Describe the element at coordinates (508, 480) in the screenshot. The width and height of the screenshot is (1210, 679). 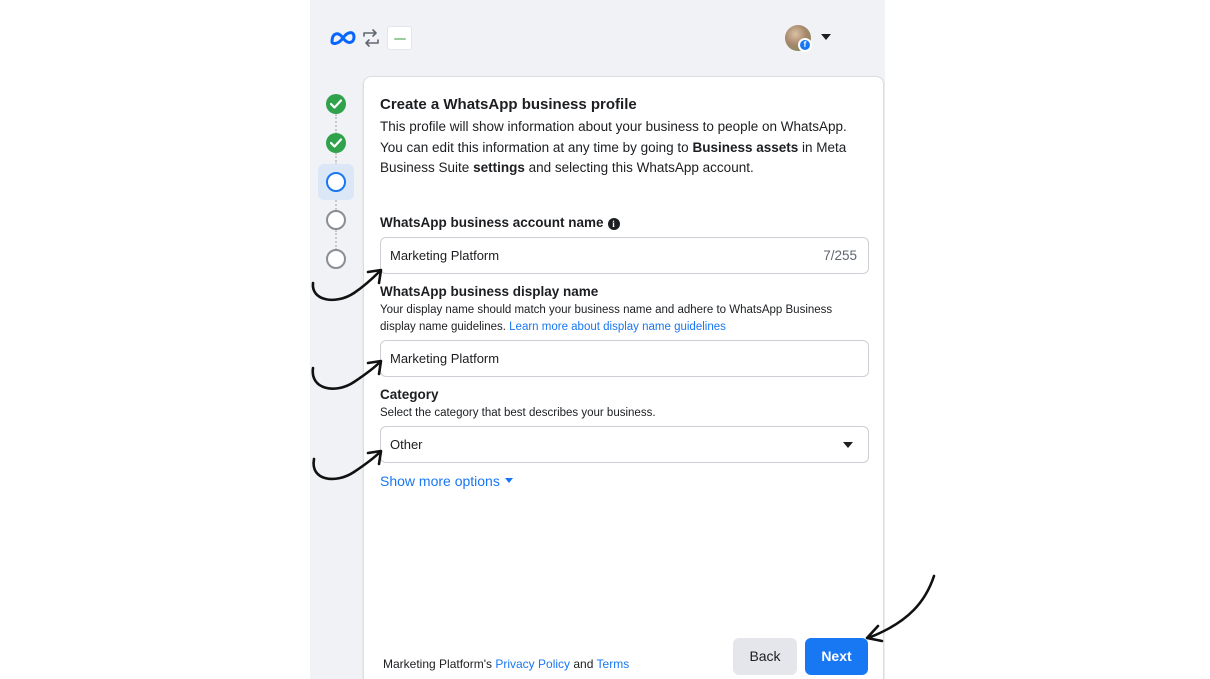
I see `caret-down-icon` at that location.